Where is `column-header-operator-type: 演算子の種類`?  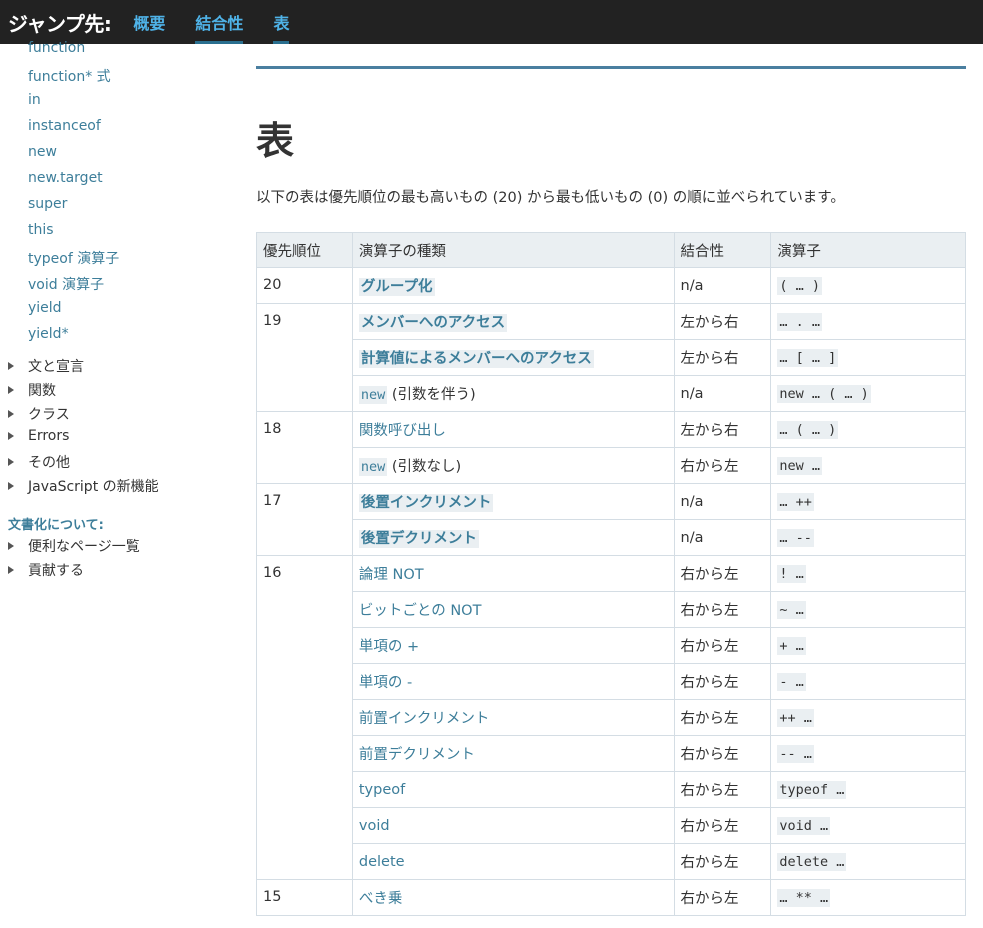 column-header-operator-type: 演算子の種類 is located at coordinates (513, 250).